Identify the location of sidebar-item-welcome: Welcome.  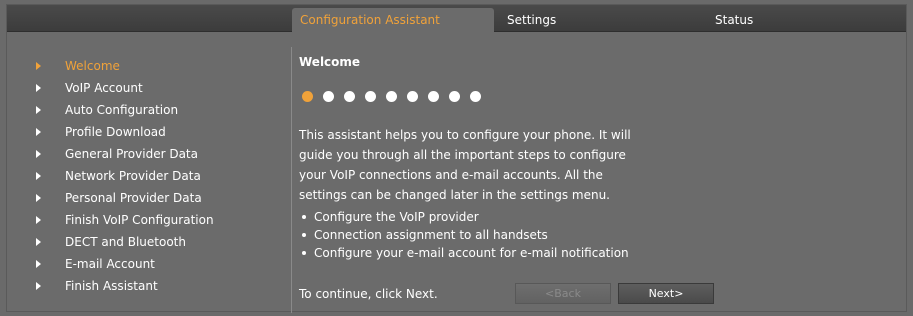
(149, 66).